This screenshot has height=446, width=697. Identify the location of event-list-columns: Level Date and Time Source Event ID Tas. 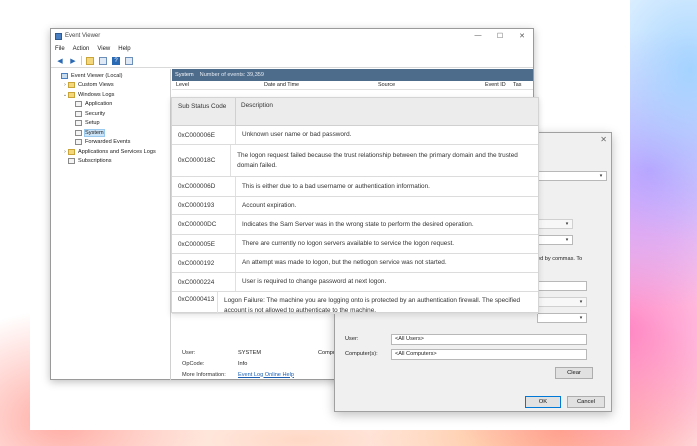
(352, 85).